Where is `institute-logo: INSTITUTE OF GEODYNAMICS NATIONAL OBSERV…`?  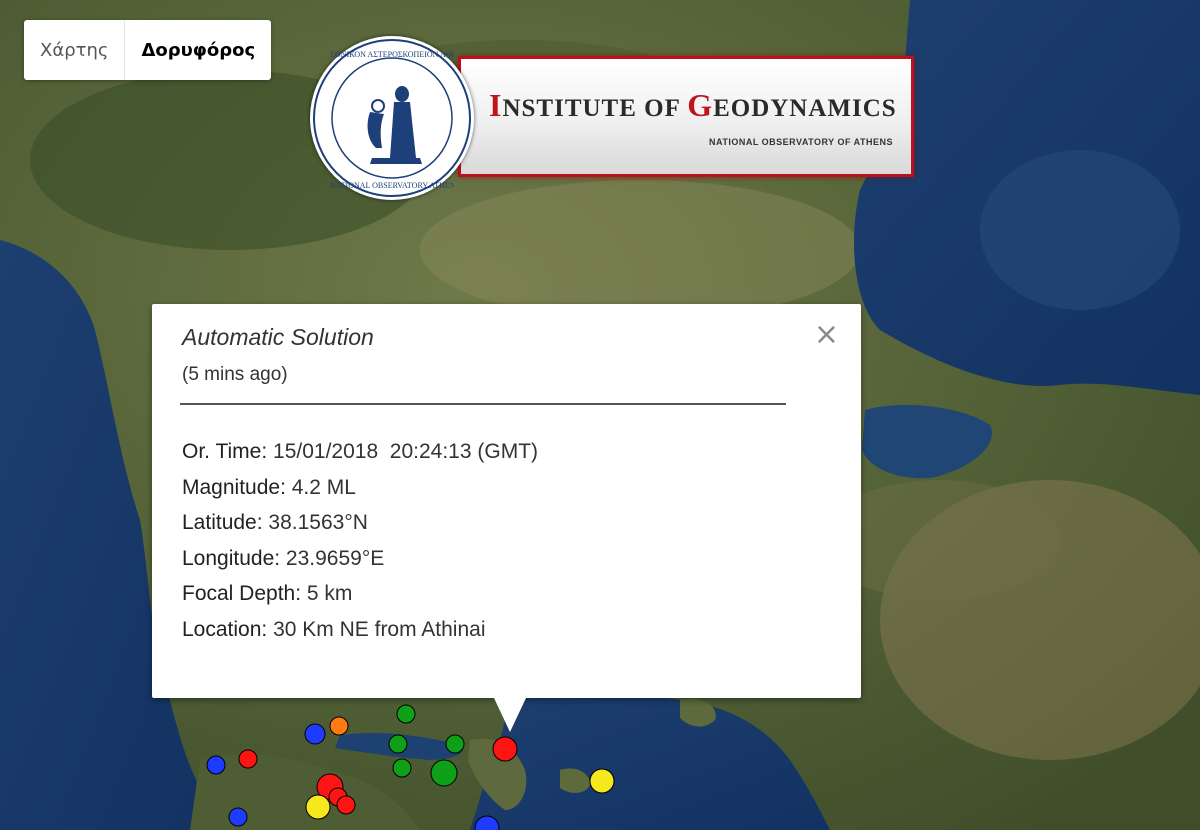 institute-logo: INSTITUTE OF GEODYNAMICS NATIONAL OBSERV… is located at coordinates (612, 118).